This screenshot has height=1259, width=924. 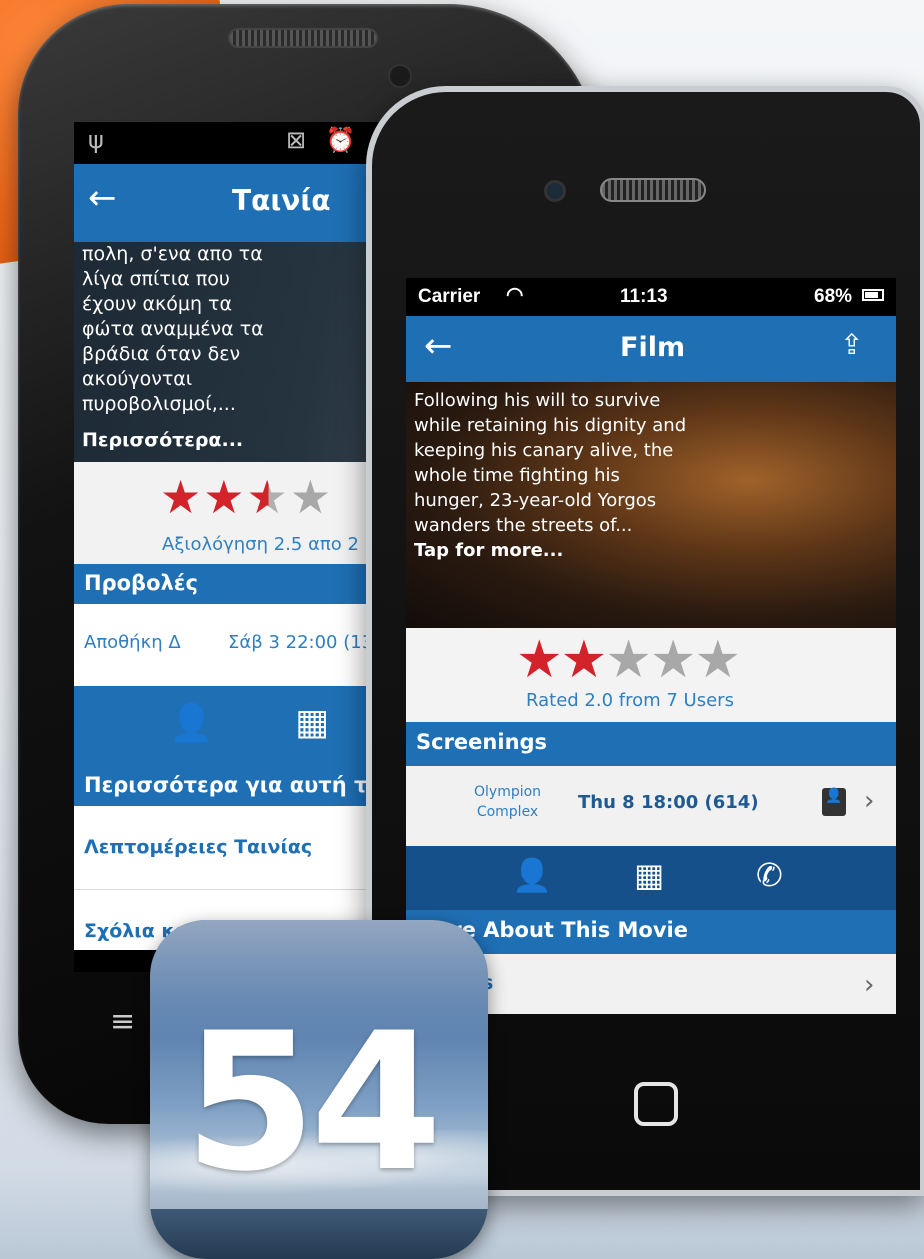 What do you see at coordinates (873, 295) in the screenshot?
I see `battery-icon` at bounding box center [873, 295].